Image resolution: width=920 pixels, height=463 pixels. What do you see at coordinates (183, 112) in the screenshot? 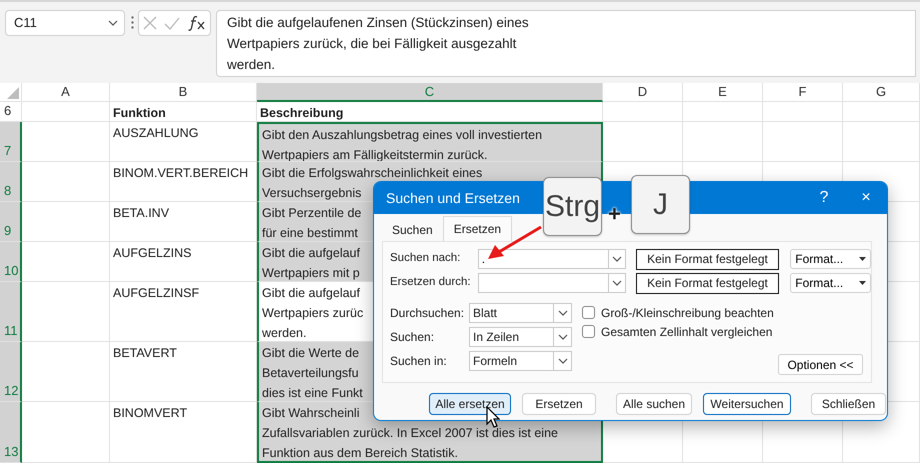
I see `table-cell: Funktion` at bounding box center [183, 112].